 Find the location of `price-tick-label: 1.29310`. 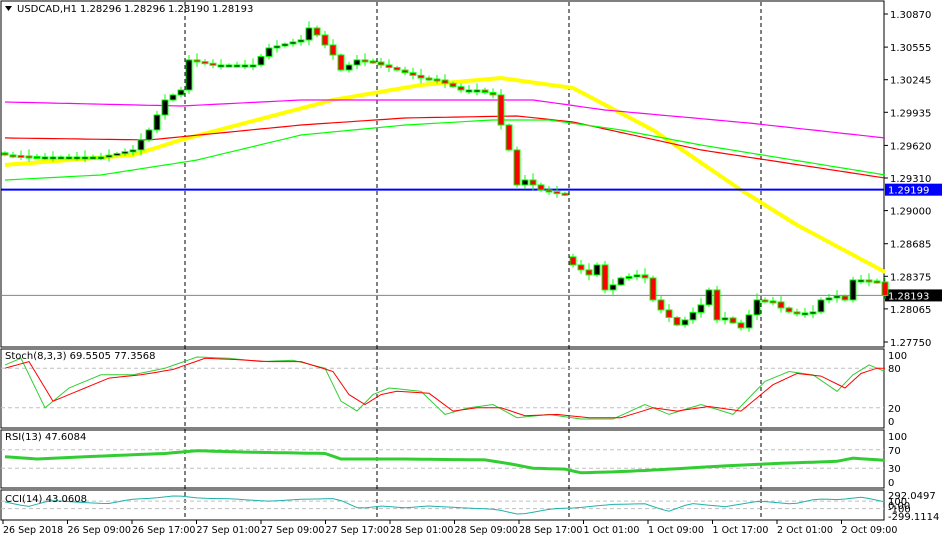

price-tick-label: 1.29310 is located at coordinates (910, 179).